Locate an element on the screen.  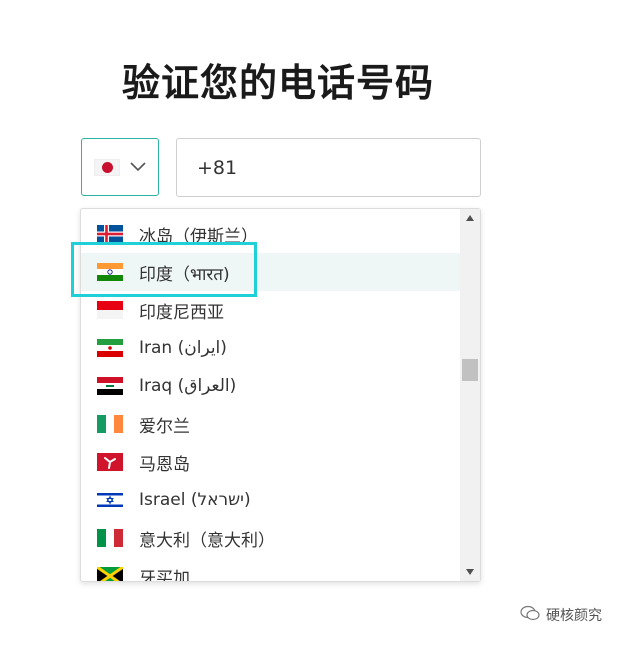
iran-flag-icon is located at coordinates (110, 348).